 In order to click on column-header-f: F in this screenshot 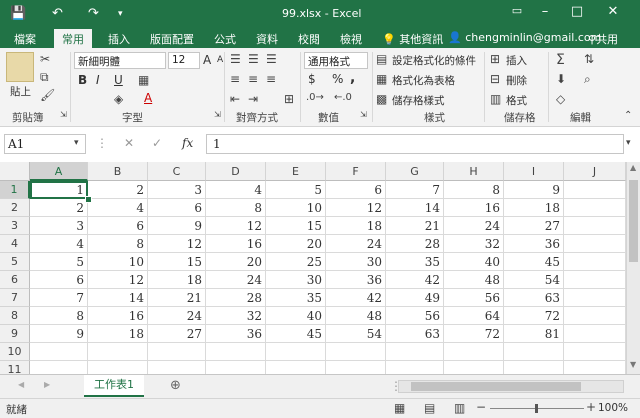, I will do `click(356, 171)`.